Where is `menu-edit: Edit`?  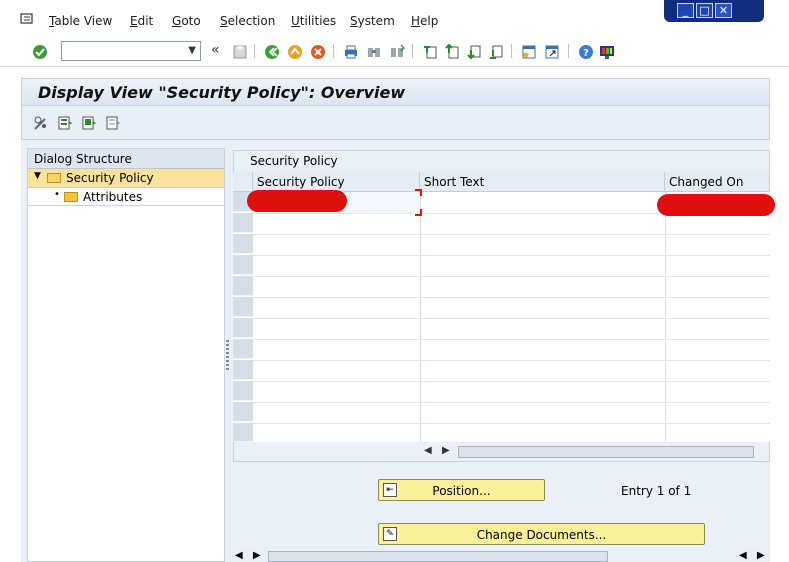 menu-edit: Edit is located at coordinates (141, 21).